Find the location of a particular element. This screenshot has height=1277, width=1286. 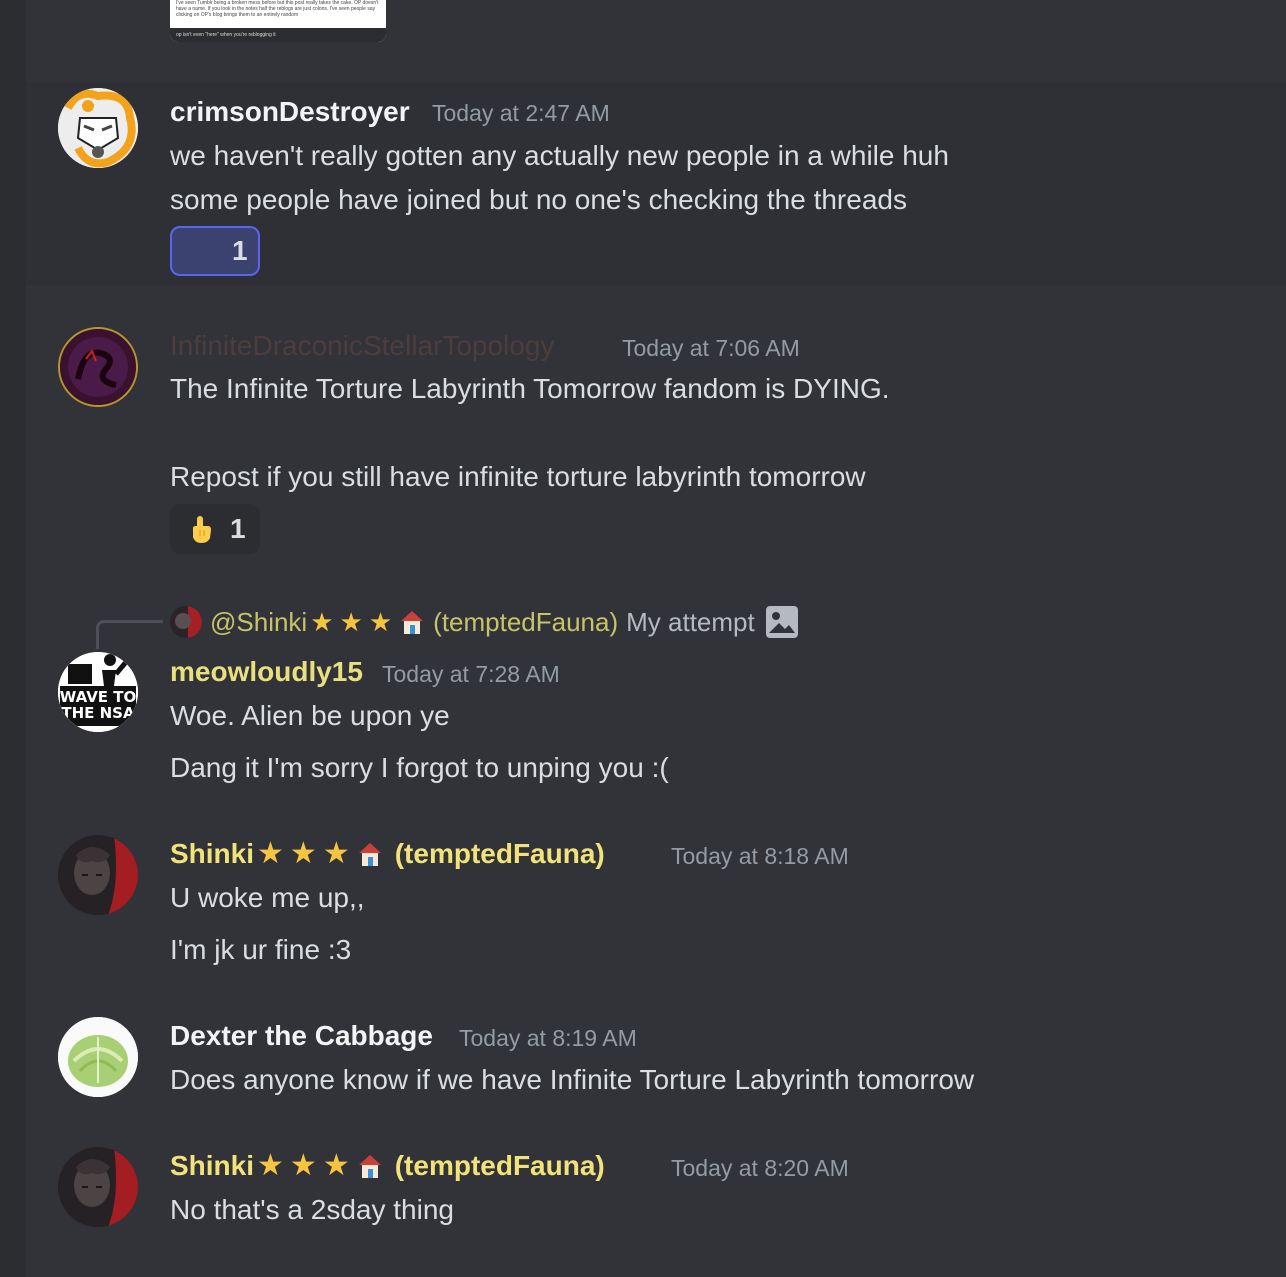

avatar: WAVE TO THE NSA is located at coordinates (98, 692).